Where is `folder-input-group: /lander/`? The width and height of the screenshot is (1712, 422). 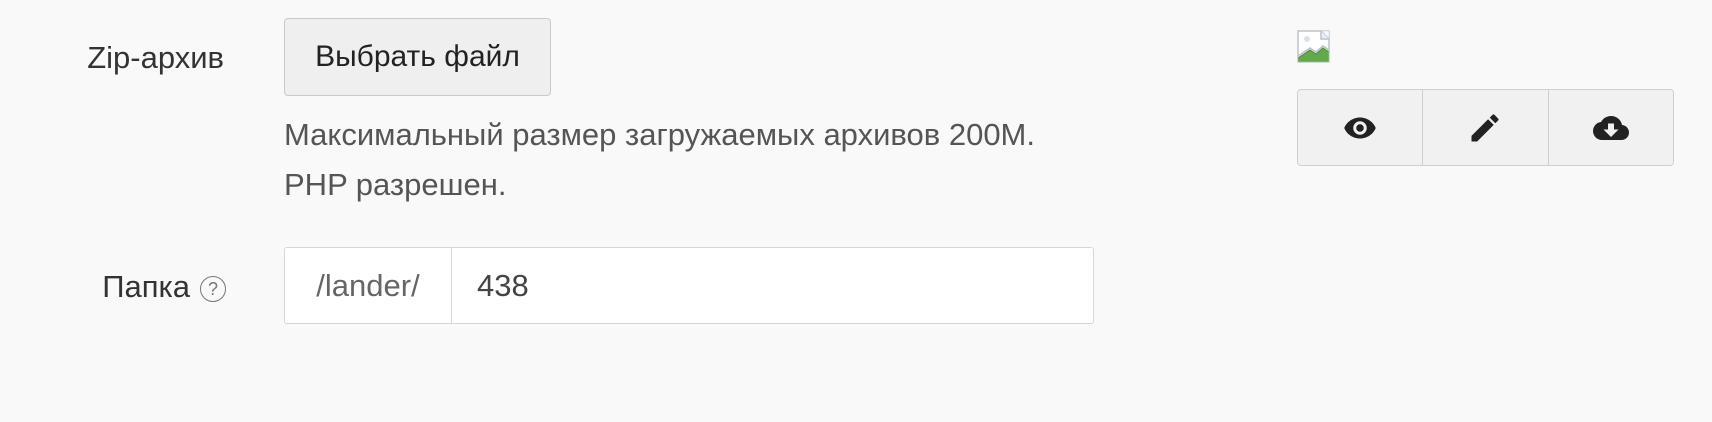
folder-input-group: /lander/ is located at coordinates (689, 285).